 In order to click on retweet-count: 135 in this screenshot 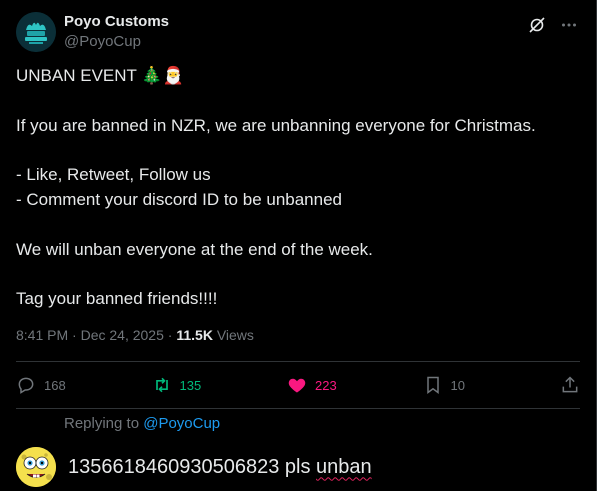, I will do `click(190, 385)`.